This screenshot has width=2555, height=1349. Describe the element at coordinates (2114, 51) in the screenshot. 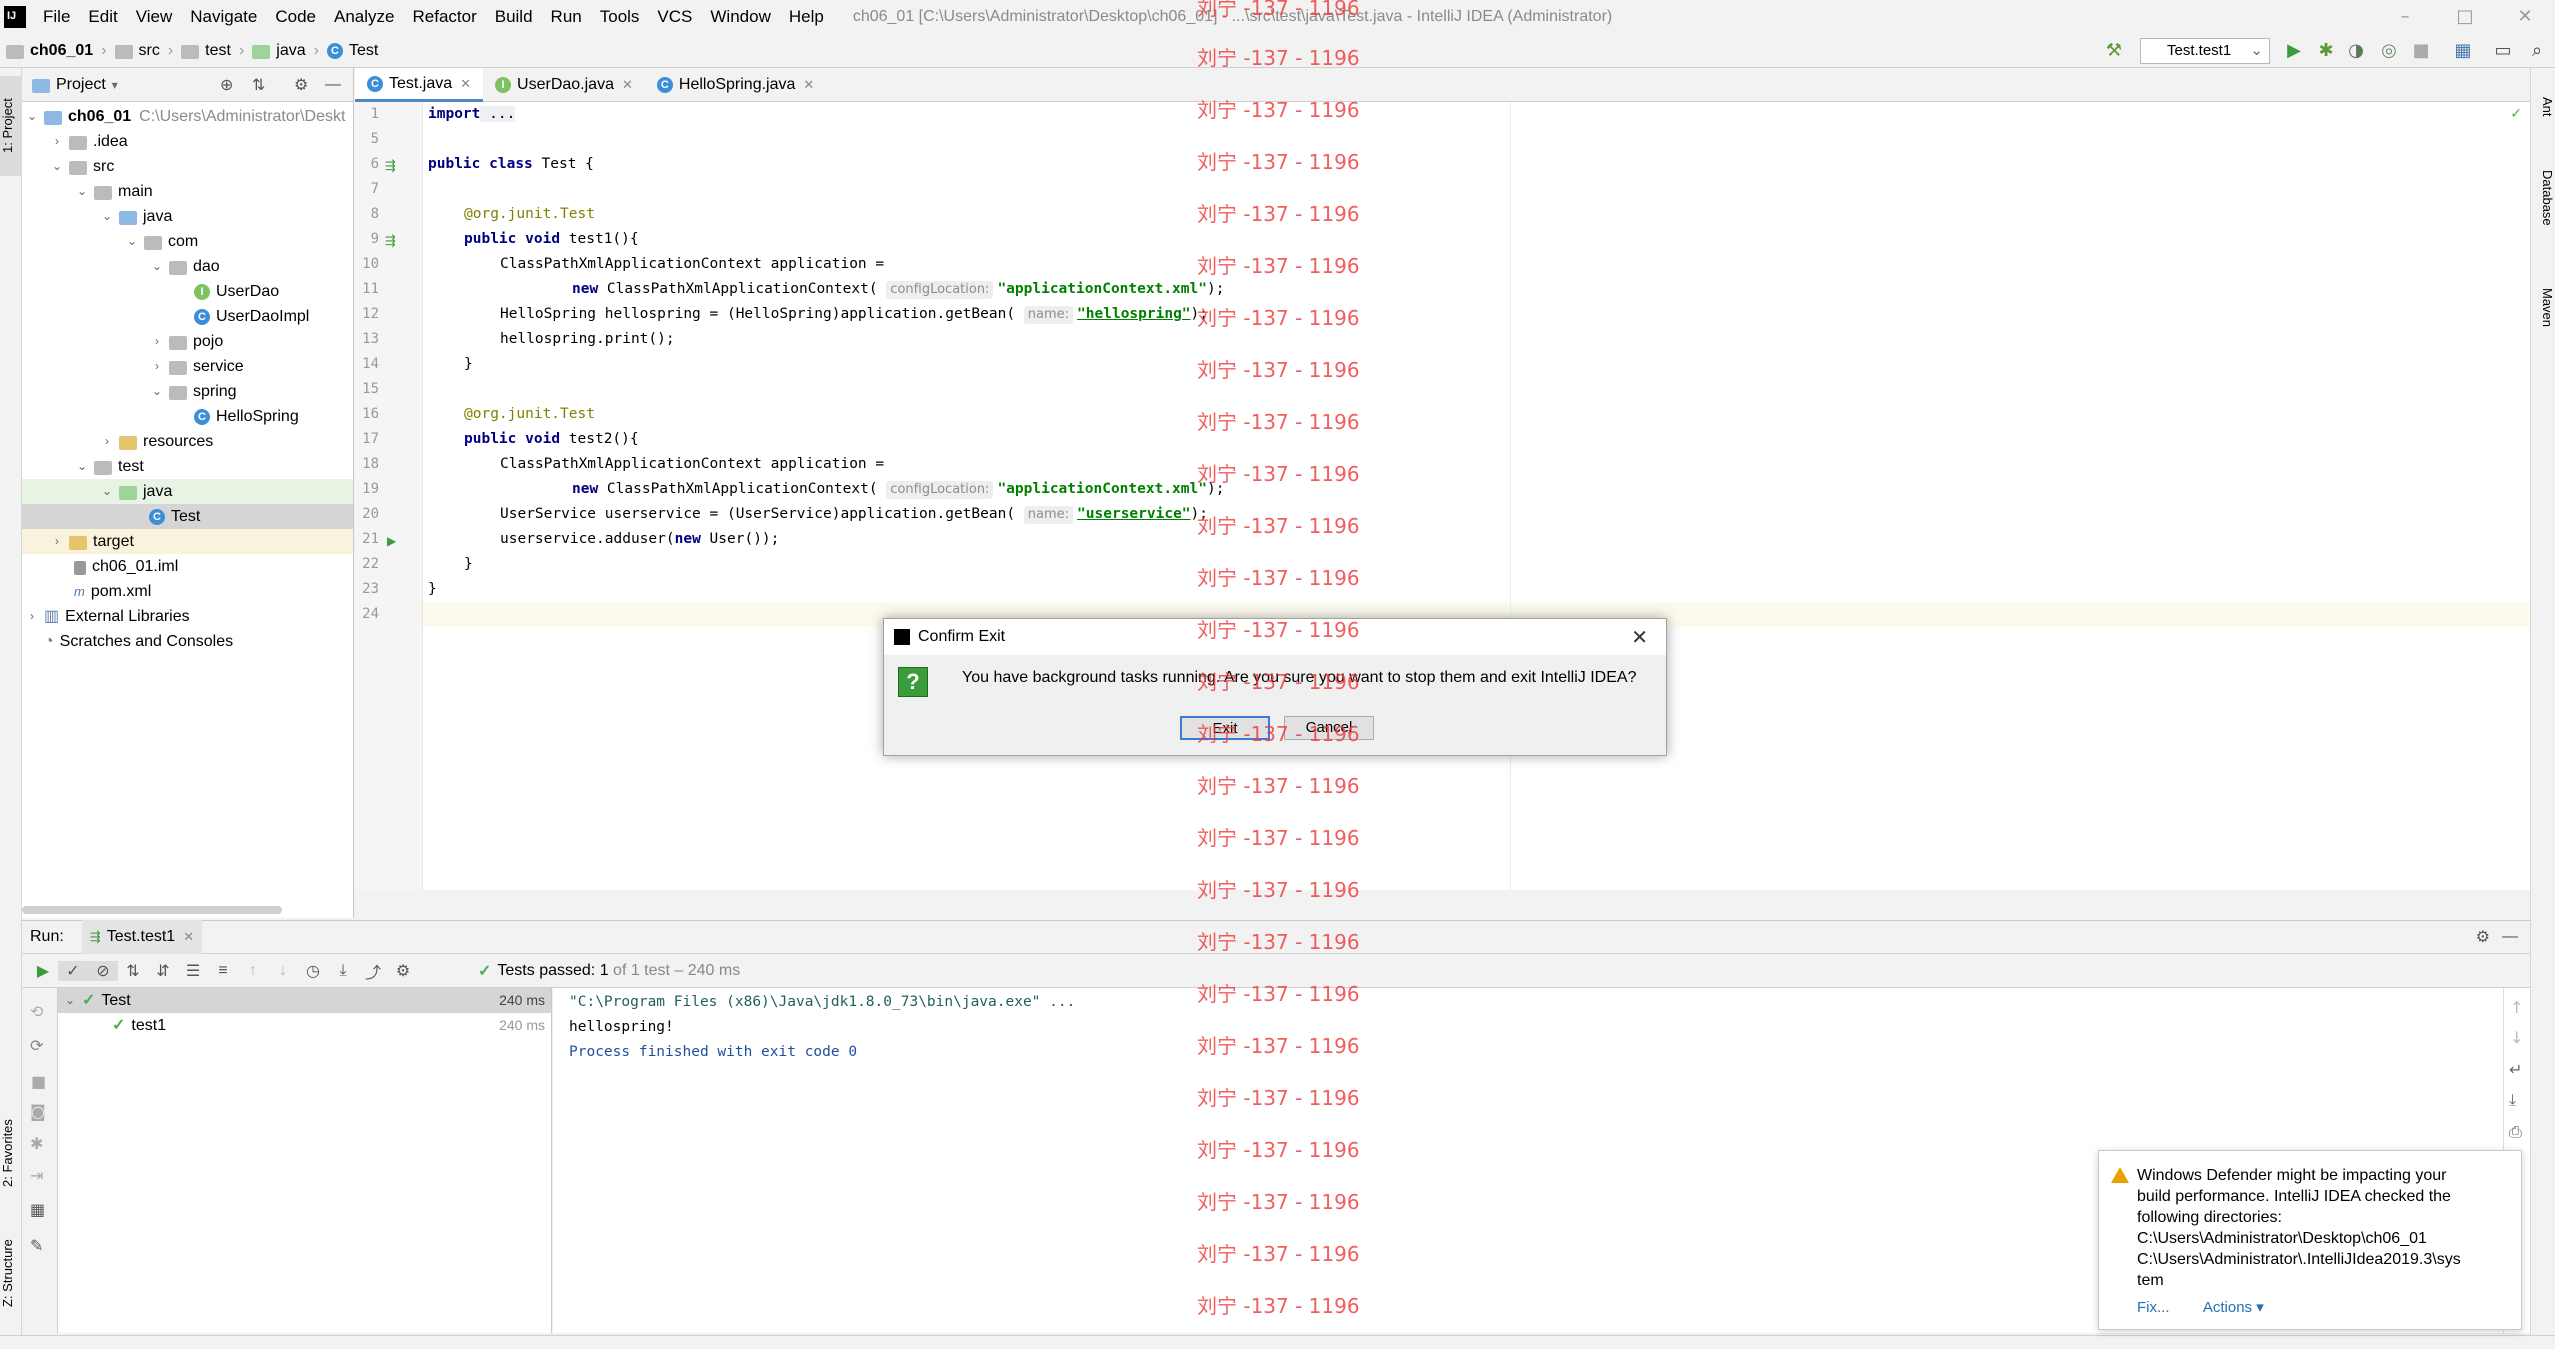

I see `build-hammer-icon: ⚒` at that location.